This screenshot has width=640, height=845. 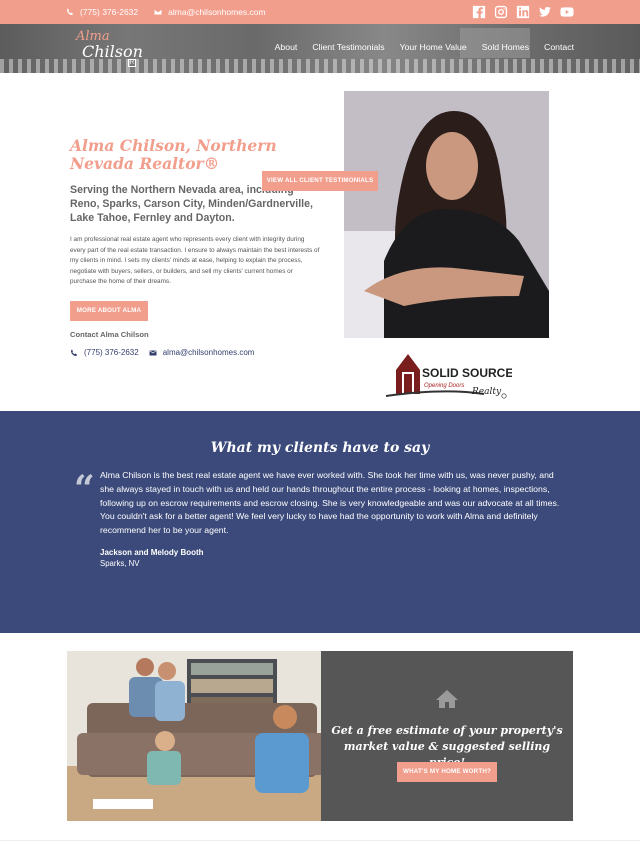 I want to click on broker-tagline: Opening Doors, so click(x=444, y=386).